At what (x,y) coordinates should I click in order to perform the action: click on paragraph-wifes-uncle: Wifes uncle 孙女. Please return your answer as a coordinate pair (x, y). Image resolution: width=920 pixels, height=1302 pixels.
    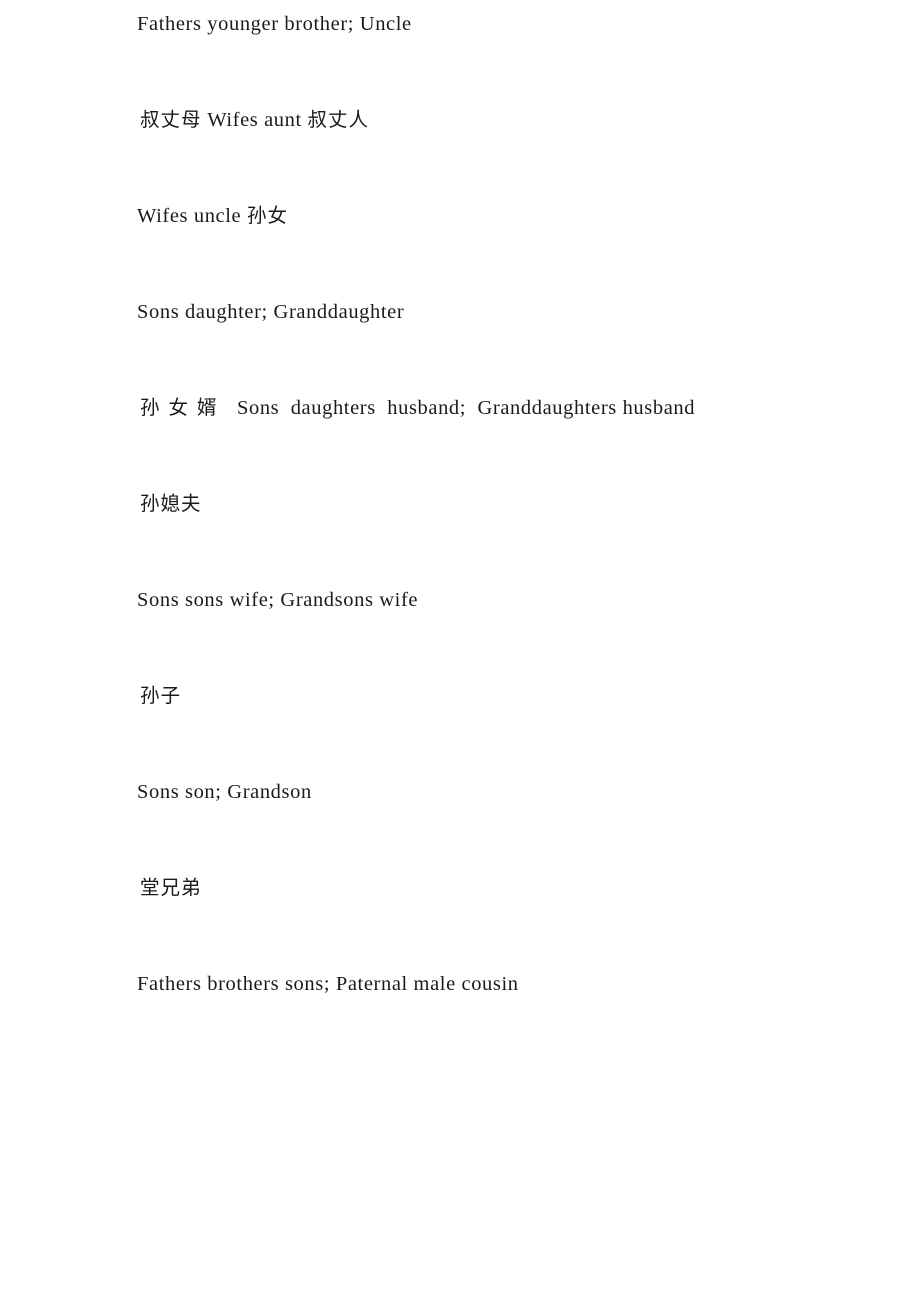
    Looking at the image, I should click on (212, 215).